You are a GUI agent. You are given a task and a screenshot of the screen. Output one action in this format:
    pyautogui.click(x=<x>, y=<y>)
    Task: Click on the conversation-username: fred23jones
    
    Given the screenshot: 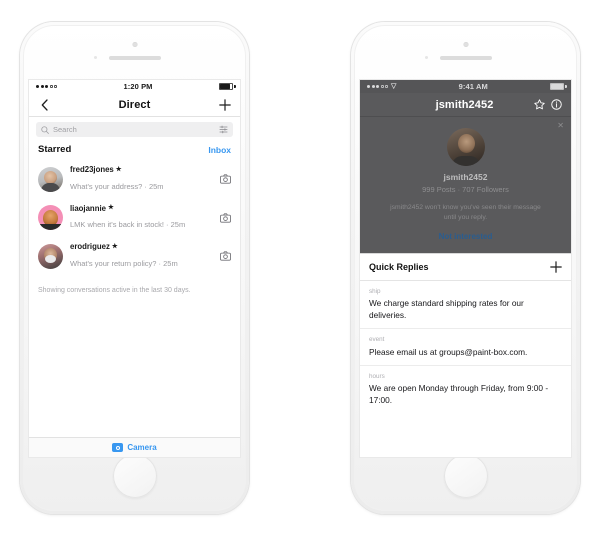 What is the action you would take?
    pyautogui.click(x=92, y=169)
    